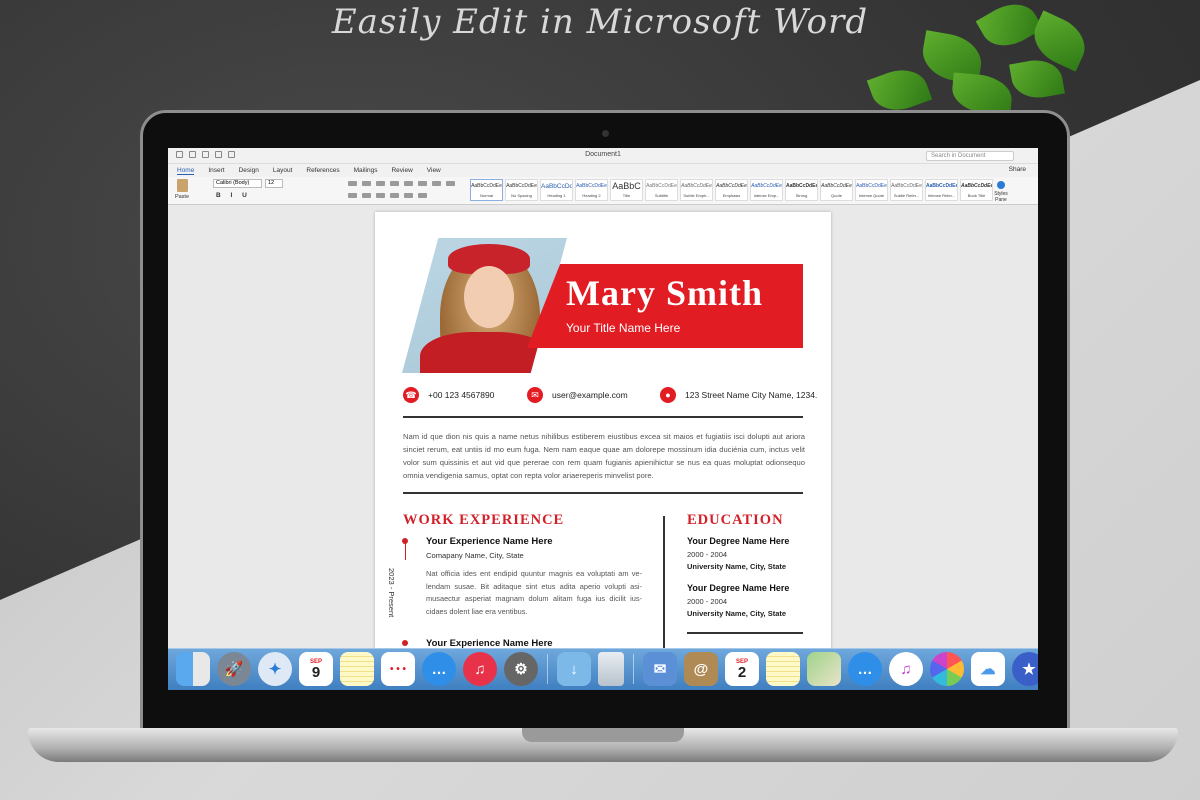 This screenshot has height=800, width=1200. What do you see at coordinates (603, 735) in the screenshot?
I see `laptop-notch` at bounding box center [603, 735].